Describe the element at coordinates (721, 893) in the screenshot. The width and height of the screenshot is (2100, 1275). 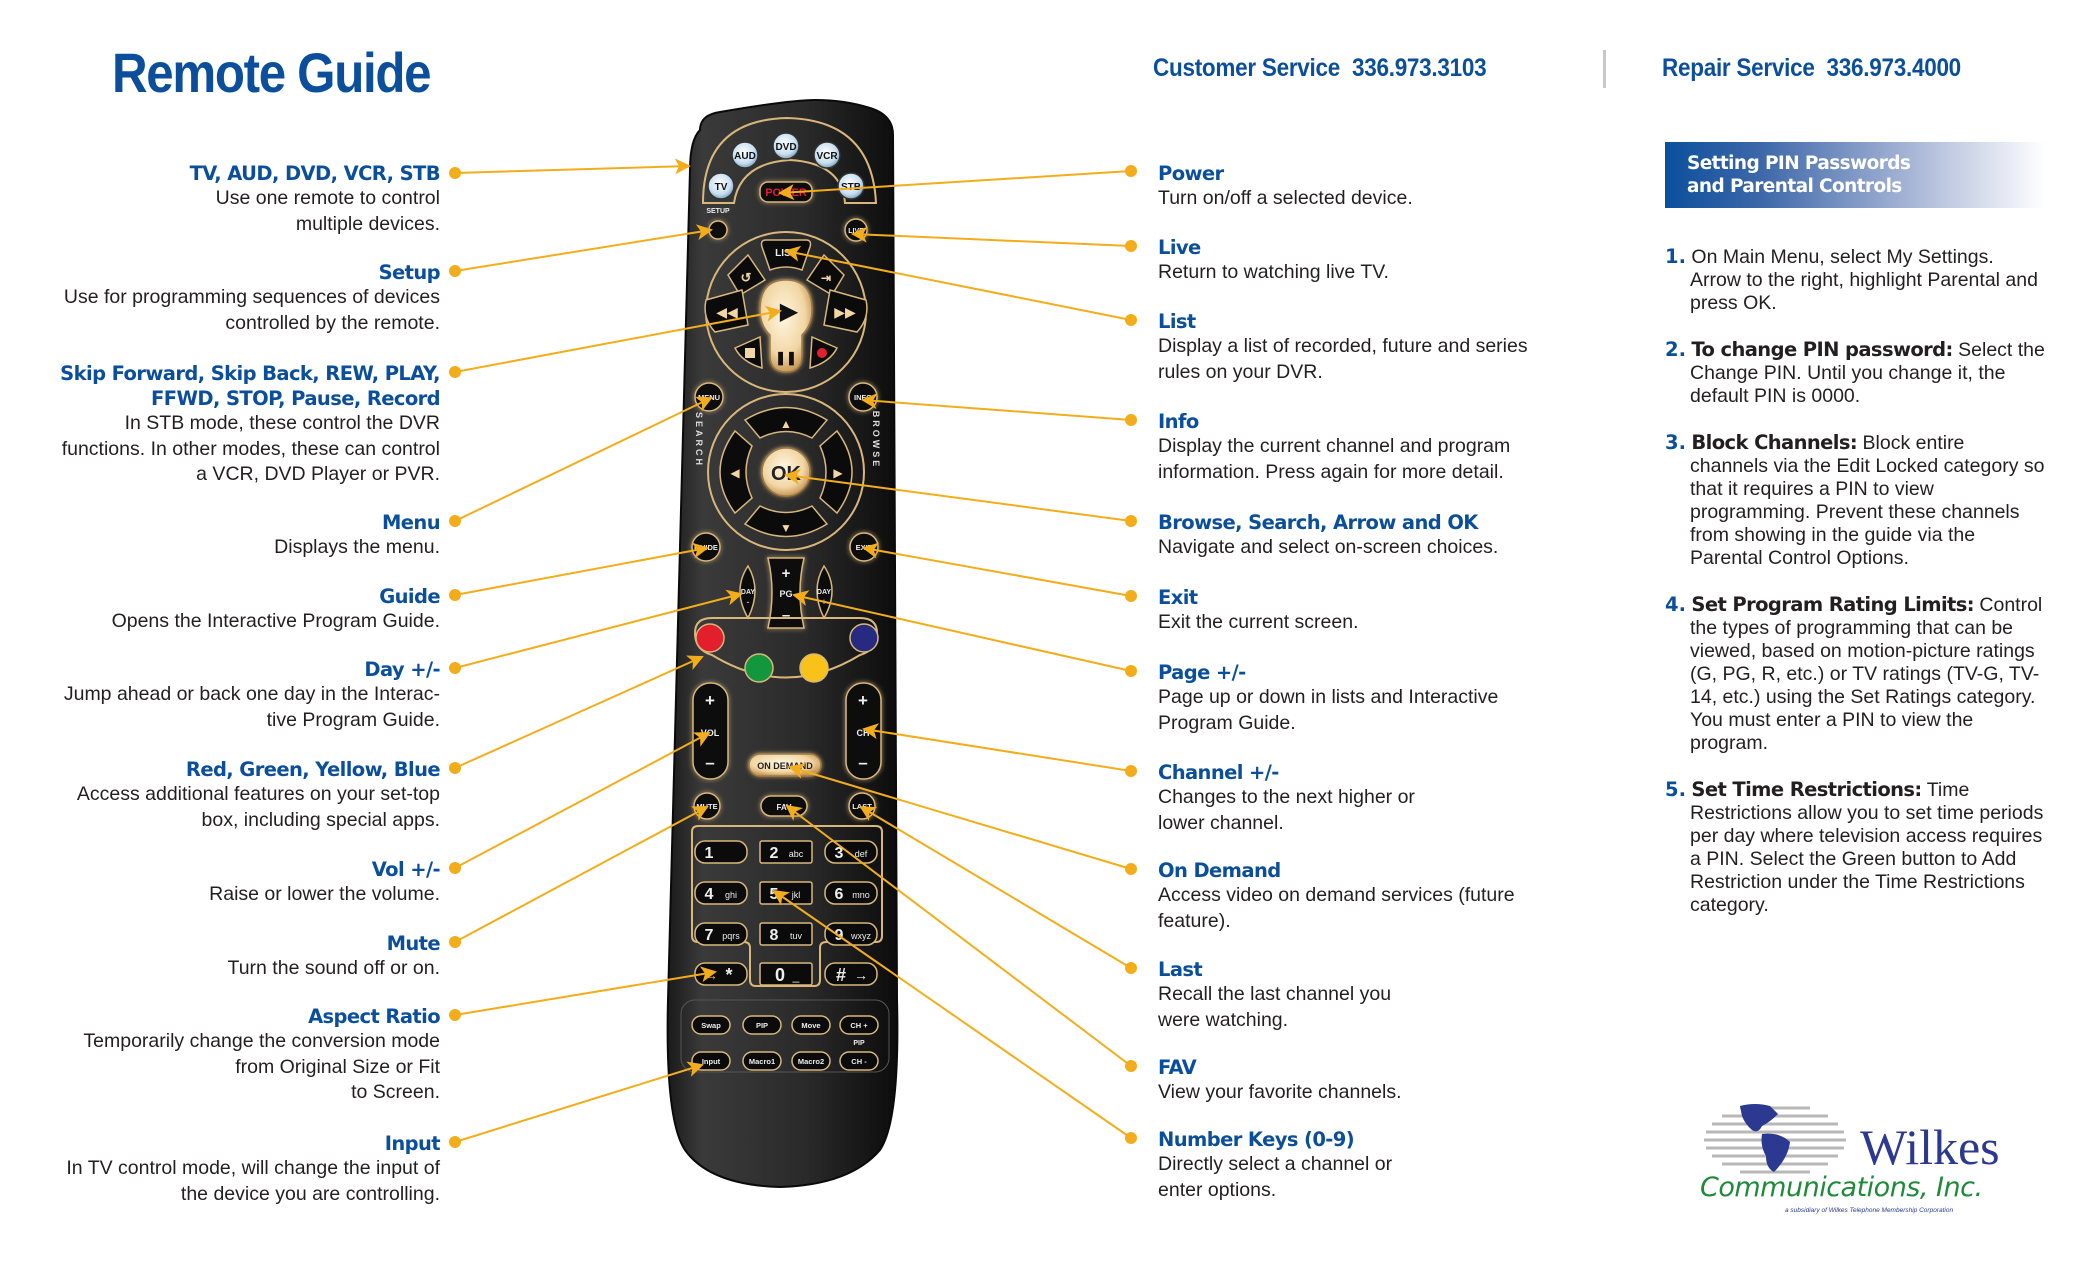
I see `number-key-4: 4 ghi` at that location.